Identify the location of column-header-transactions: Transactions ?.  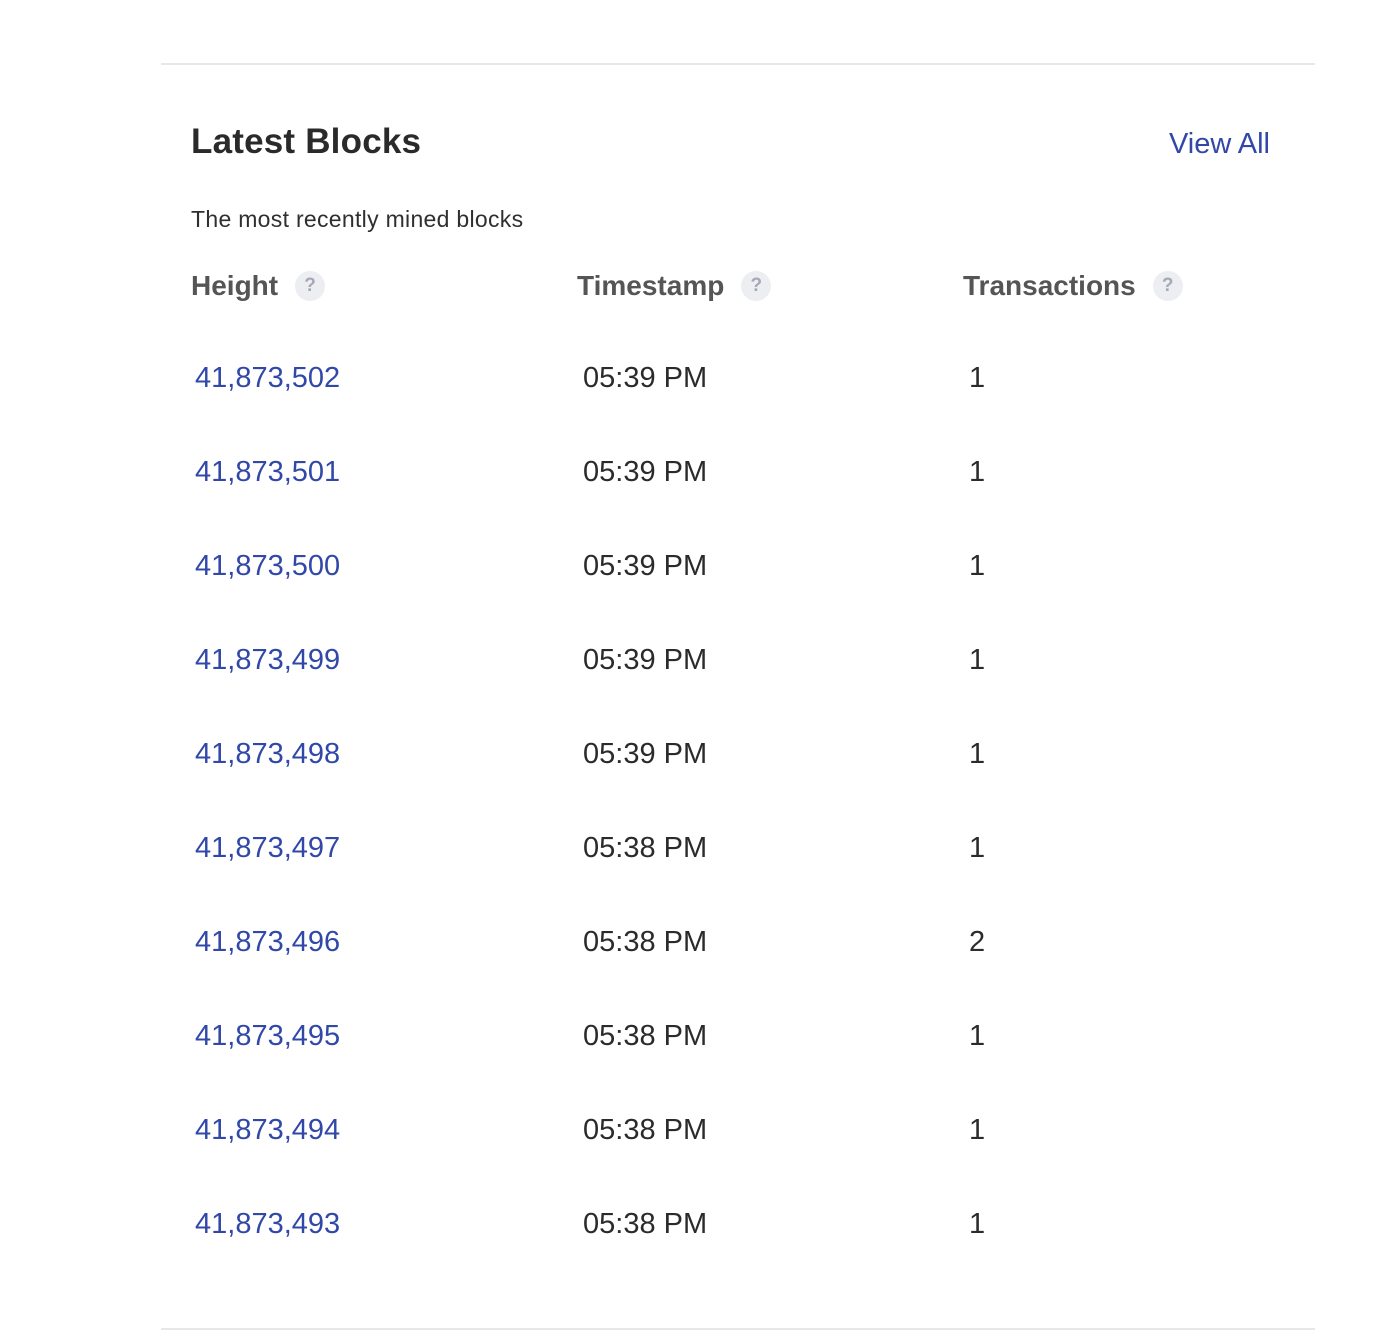
(1073, 286).